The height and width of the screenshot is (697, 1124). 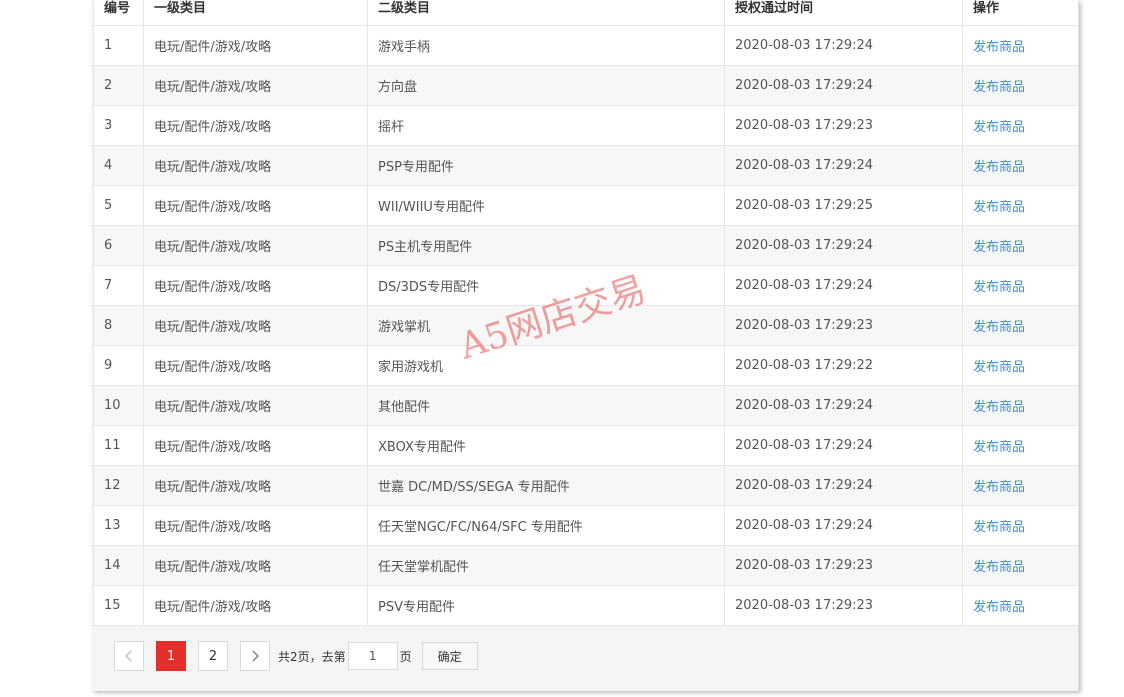 I want to click on cell-category-level2: 任天堂掌机配件, so click(x=546, y=565).